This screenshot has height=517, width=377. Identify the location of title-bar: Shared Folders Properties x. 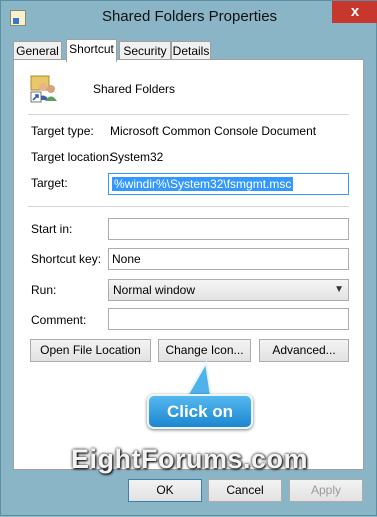
(189, 18).